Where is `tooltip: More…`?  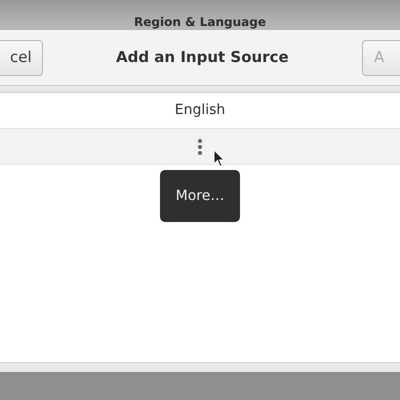 tooltip: More… is located at coordinates (200, 196).